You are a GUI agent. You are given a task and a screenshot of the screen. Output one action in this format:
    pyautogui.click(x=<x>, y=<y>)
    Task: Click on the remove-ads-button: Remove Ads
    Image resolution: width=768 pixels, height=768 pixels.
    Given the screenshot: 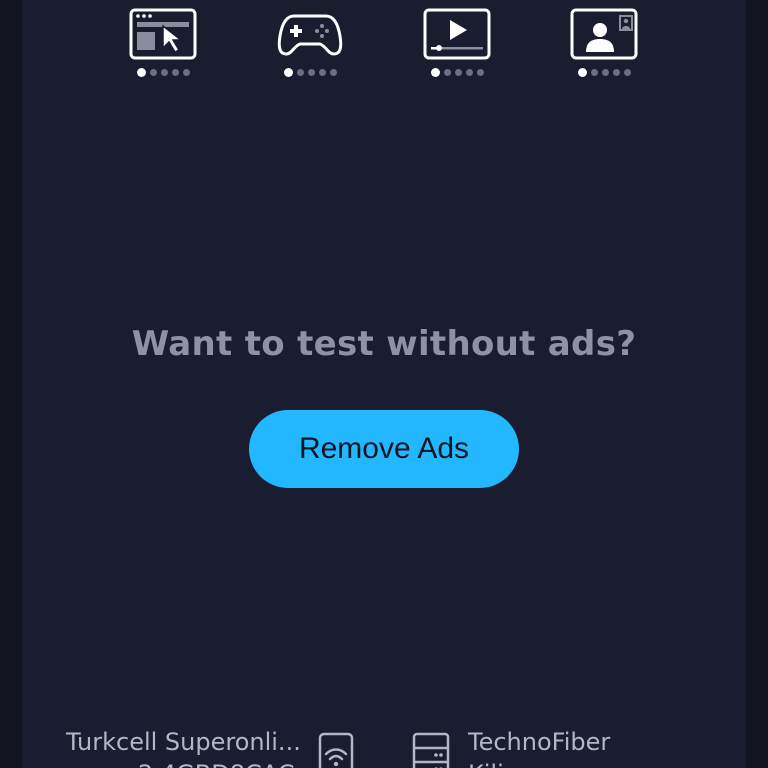 What is the action you would take?
    pyautogui.click(x=384, y=449)
    